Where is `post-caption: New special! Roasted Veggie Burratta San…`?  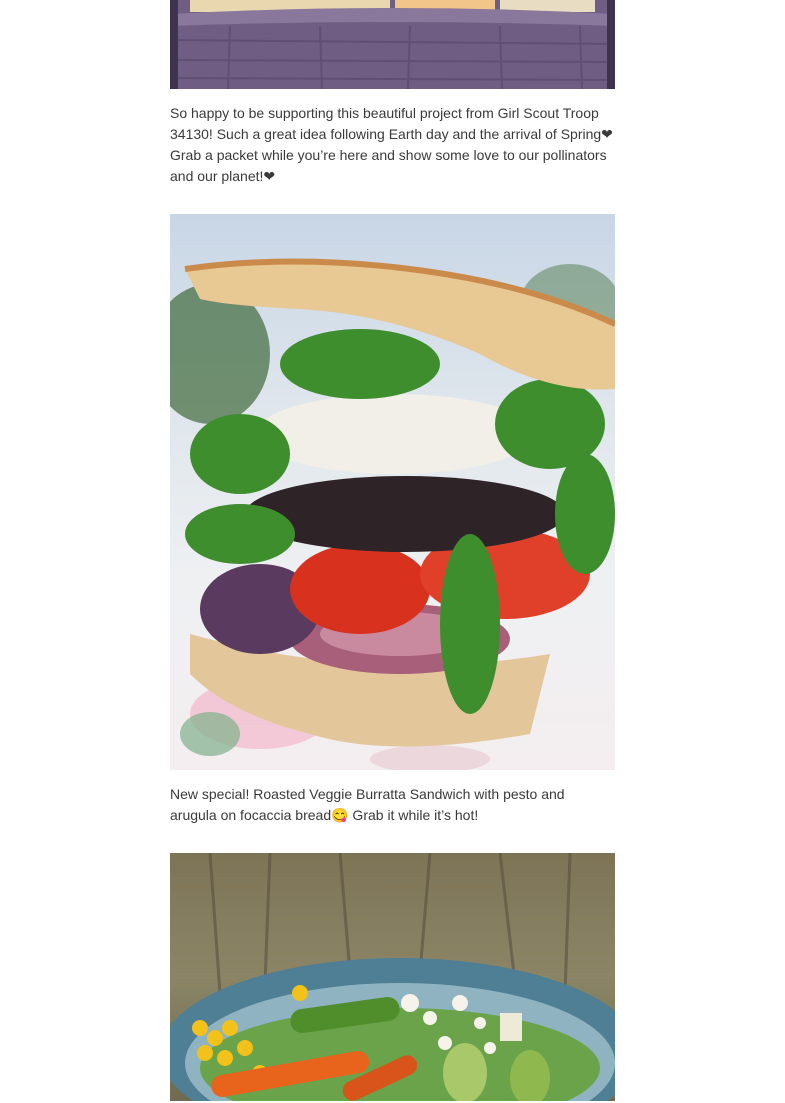
post-caption: New special! Roasted Veggie Burratta San… is located at coordinates (367, 804).